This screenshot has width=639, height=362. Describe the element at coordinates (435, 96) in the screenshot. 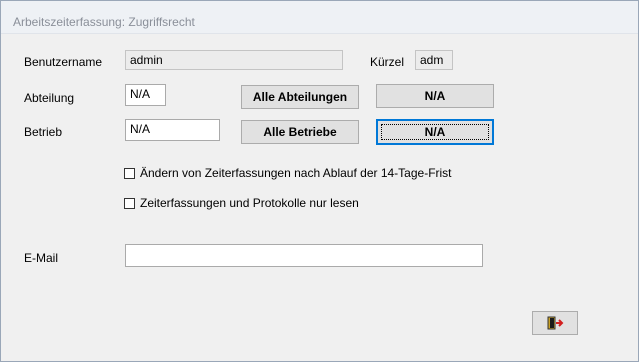

I see `abteilung-select-button: N/A` at that location.